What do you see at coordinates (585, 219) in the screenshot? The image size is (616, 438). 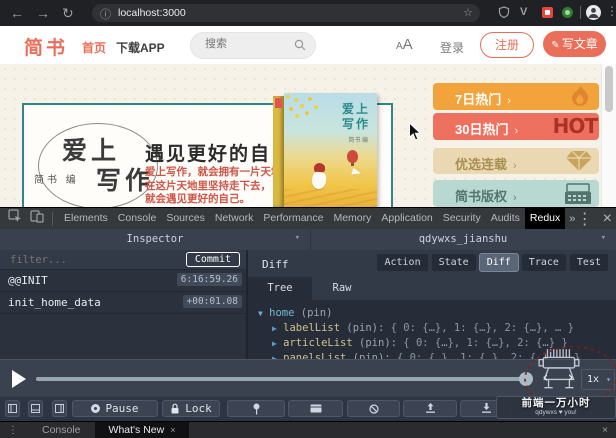 I see `devtools-menu-icon: ⋮` at bounding box center [585, 219].